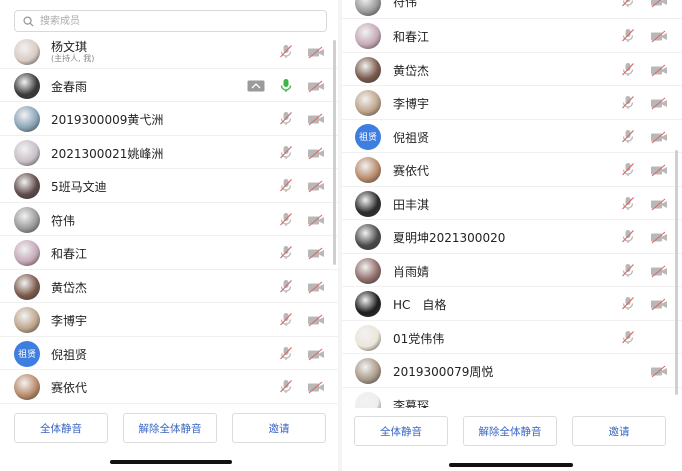 The width and height of the screenshot is (682, 471). Describe the element at coordinates (169, 186) in the screenshot. I see `member-row: 5班马文迪` at that location.